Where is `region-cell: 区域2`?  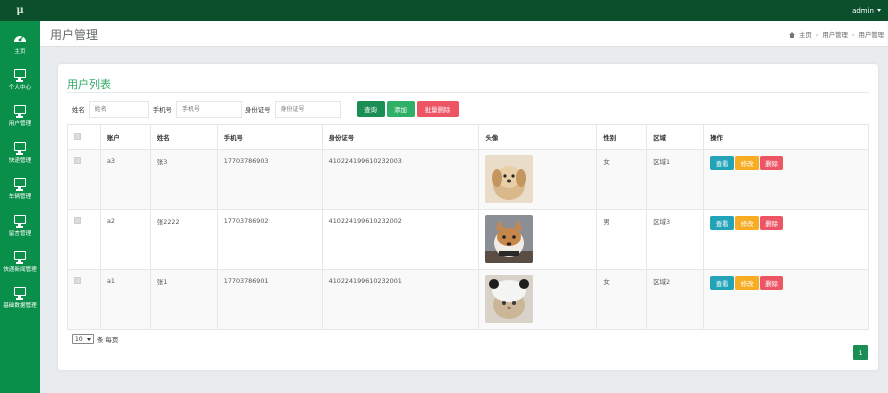
region-cell: 区域2 is located at coordinates (675, 299).